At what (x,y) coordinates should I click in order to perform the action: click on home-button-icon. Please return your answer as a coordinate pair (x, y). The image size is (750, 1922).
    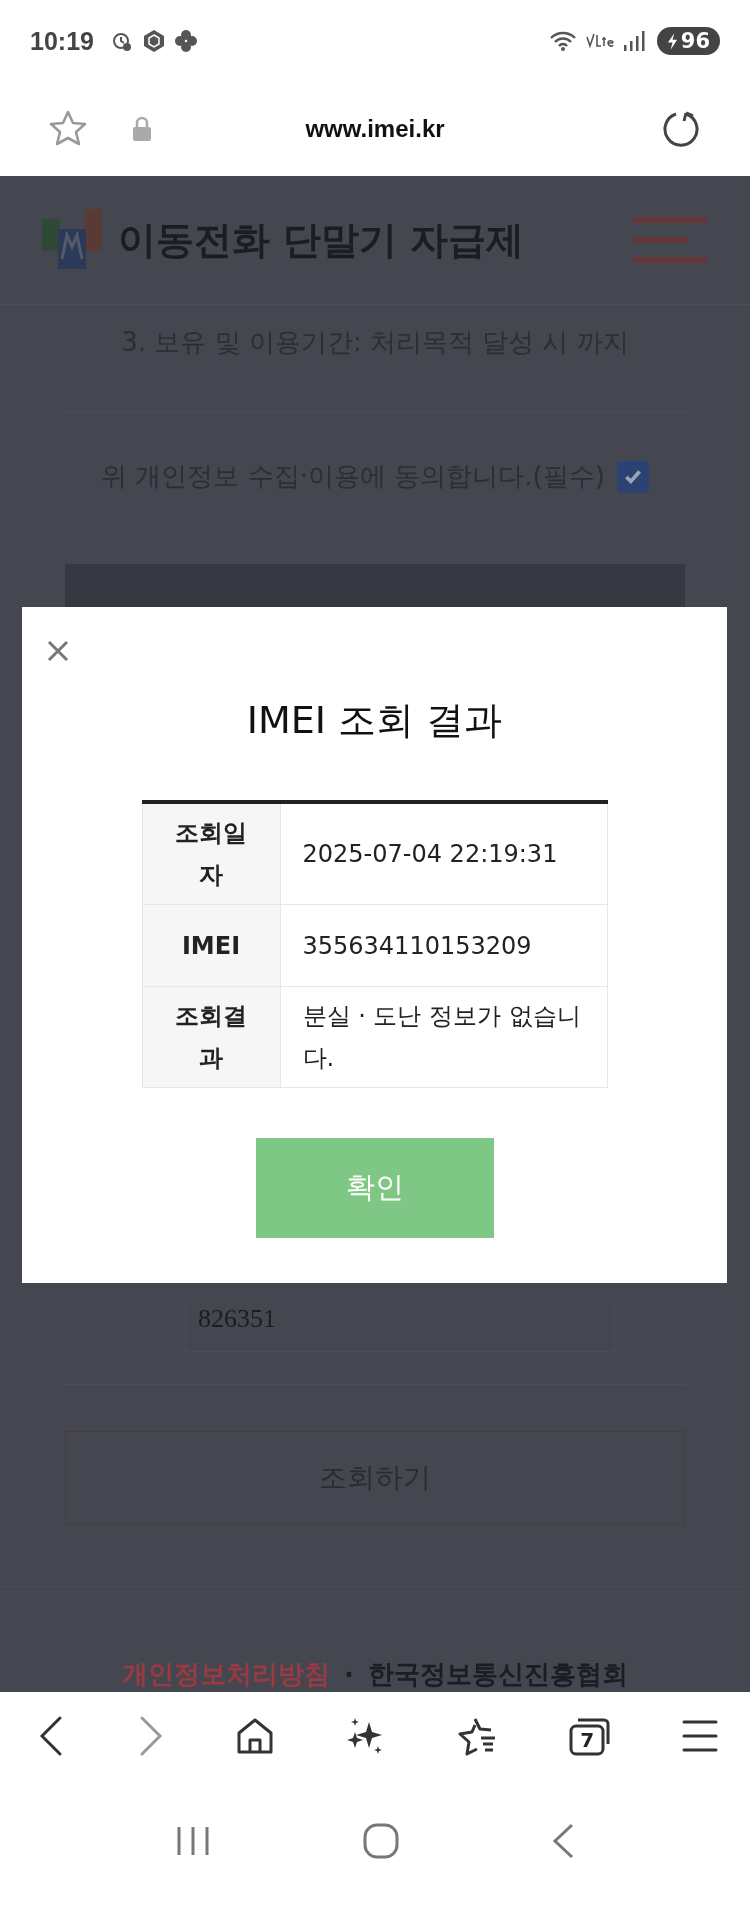
    Looking at the image, I should click on (381, 1841).